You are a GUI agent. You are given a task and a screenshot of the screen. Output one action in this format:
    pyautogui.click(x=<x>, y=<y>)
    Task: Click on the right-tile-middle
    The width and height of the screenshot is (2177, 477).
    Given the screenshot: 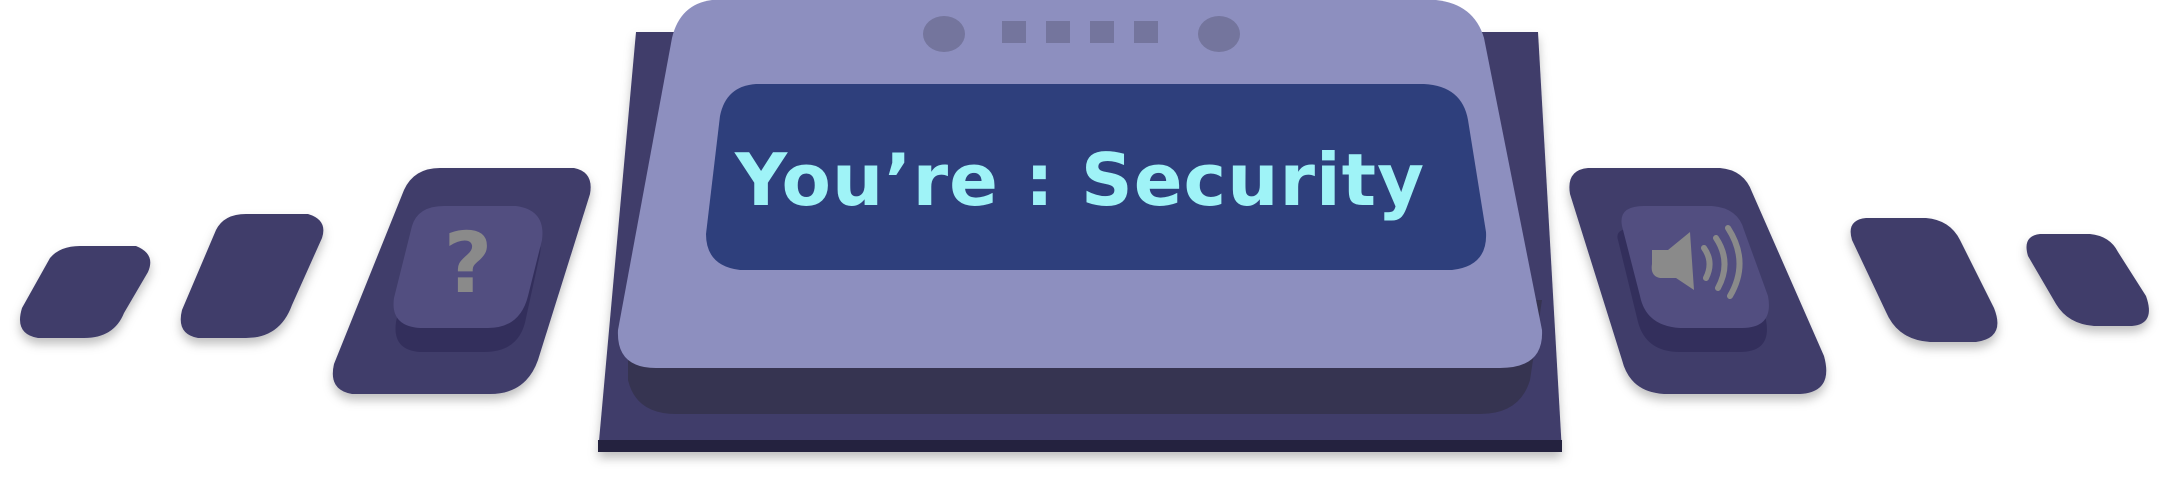 What is the action you would take?
    pyautogui.click(x=1924, y=280)
    